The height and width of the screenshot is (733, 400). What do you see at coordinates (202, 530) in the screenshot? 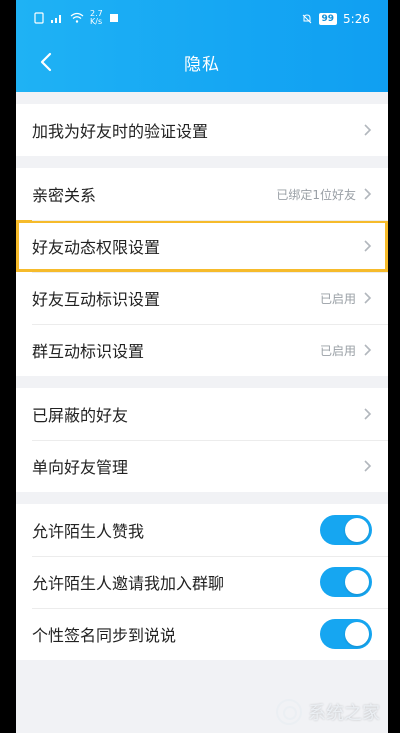
I see `row-allow-stranger-like: 允许陌生人赞我` at bounding box center [202, 530].